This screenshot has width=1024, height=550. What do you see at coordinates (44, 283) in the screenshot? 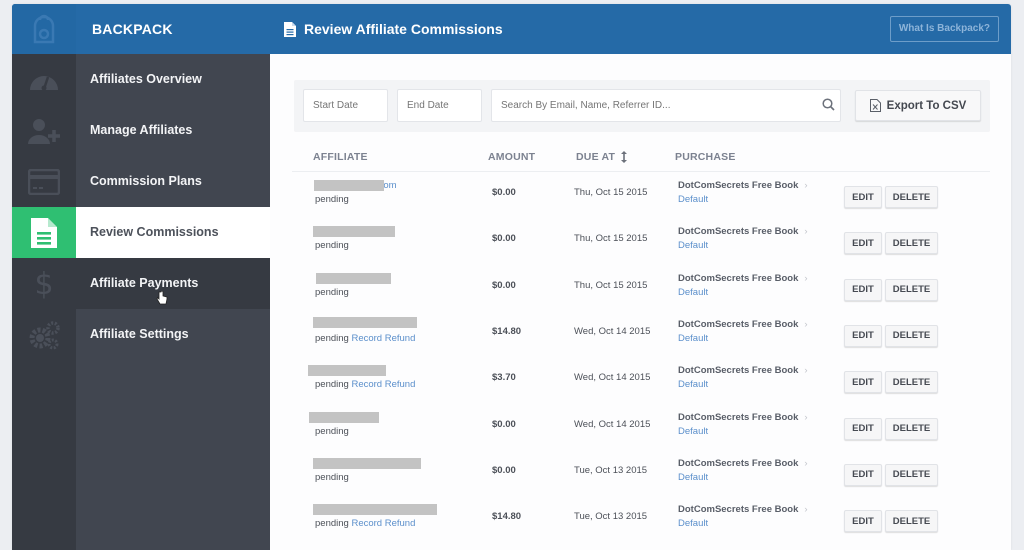
I see `dollar-icon: $` at bounding box center [44, 283].